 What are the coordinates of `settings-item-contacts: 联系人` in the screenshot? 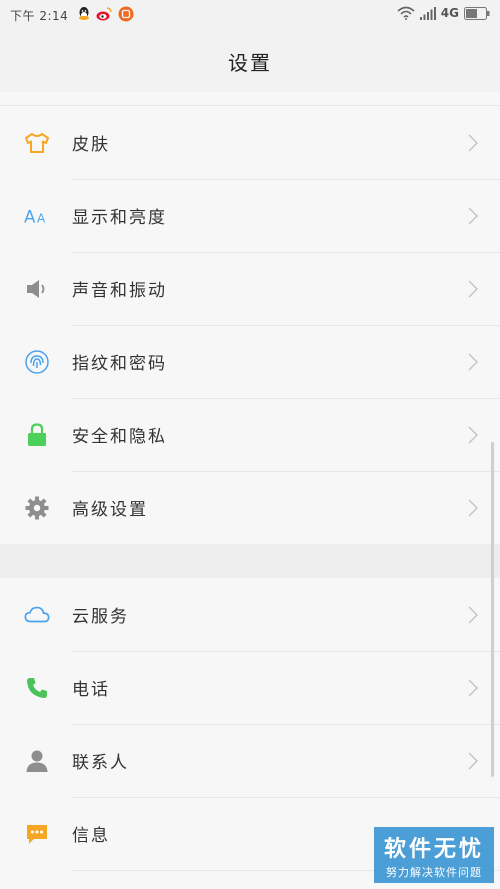 It's located at (250, 760).